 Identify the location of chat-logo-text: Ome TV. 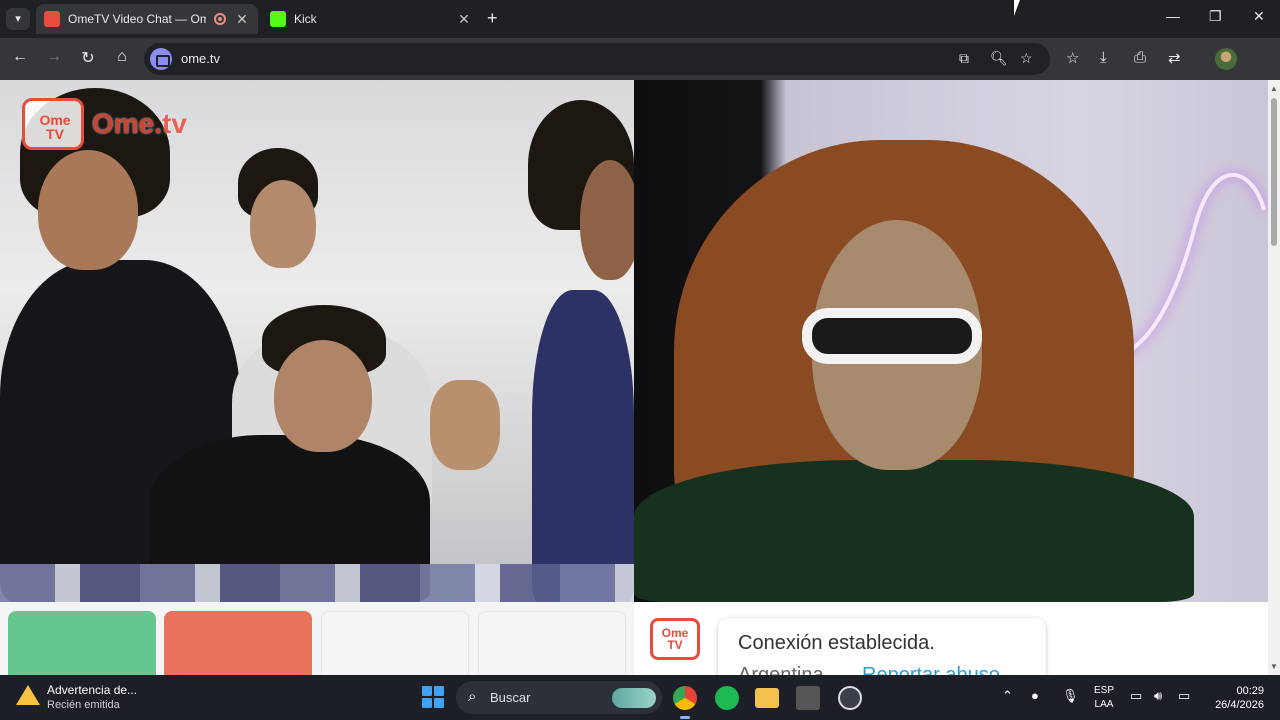
(675, 639).